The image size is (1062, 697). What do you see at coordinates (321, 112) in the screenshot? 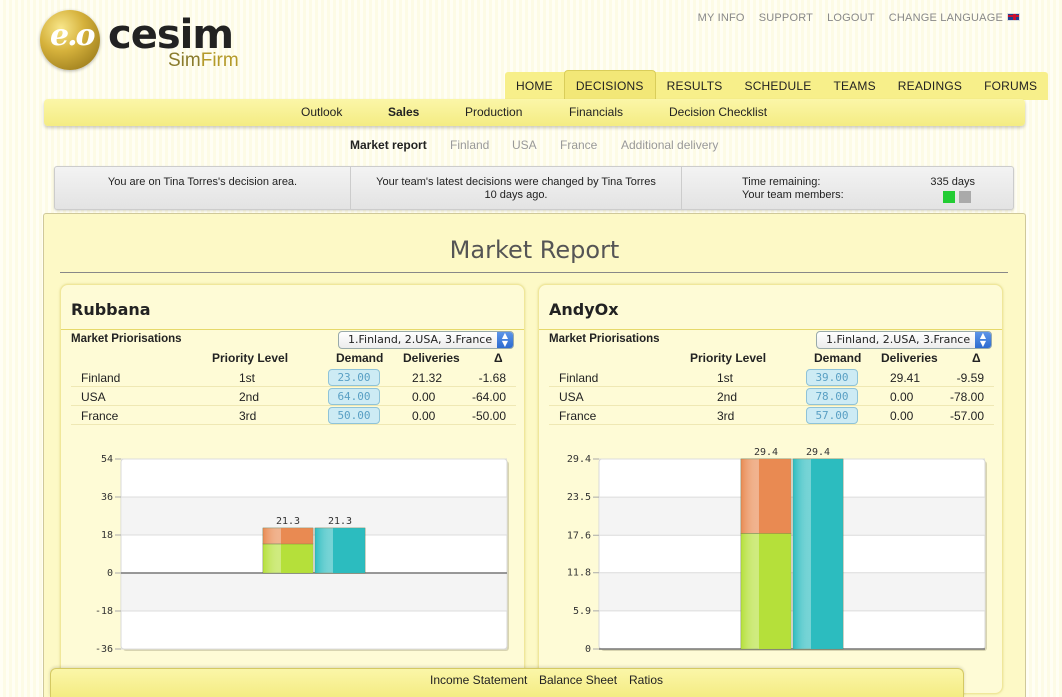
I see `subnav-outlook: Outlook` at bounding box center [321, 112].